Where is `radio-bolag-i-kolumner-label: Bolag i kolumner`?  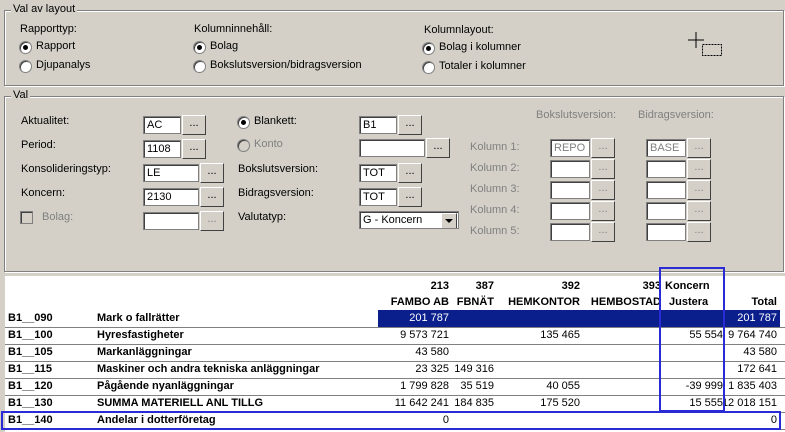 radio-bolag-i-kolumner-label: Bolag i kolumner is located at coordinates (480, 47).